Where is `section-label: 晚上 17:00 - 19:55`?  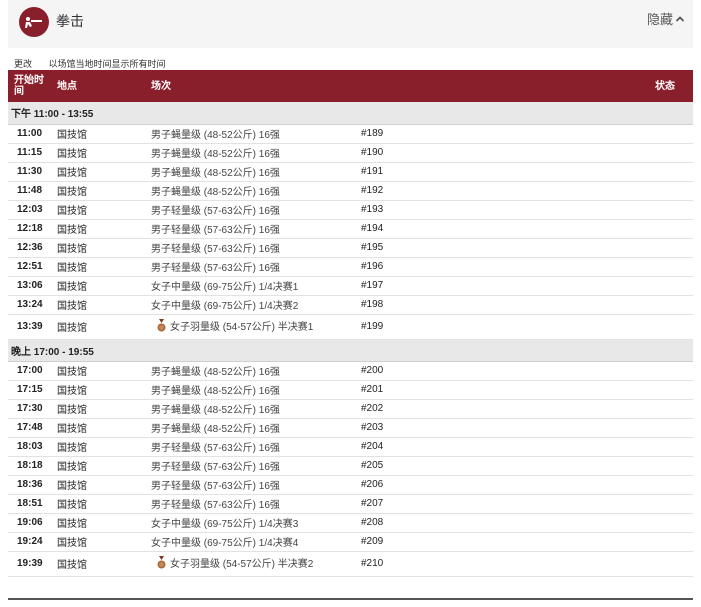 section-label: 晚上 17:00 - 19:55 is located at coordinates (350, 350).